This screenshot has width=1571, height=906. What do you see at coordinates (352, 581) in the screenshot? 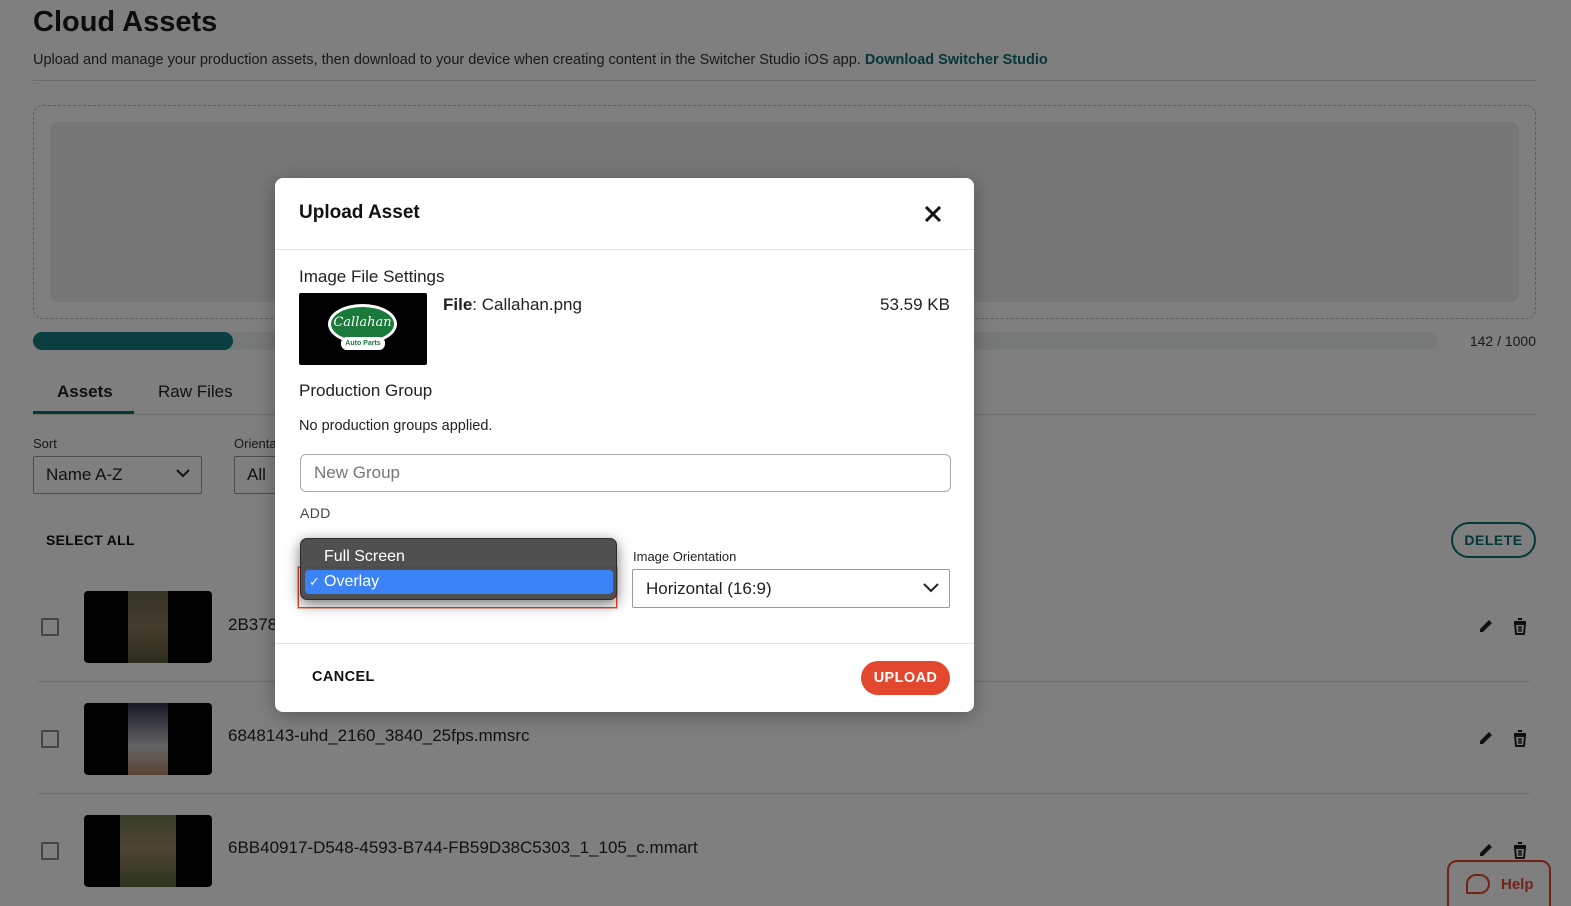
I see `option-label: Overlay` at bounding box center [352, 581].